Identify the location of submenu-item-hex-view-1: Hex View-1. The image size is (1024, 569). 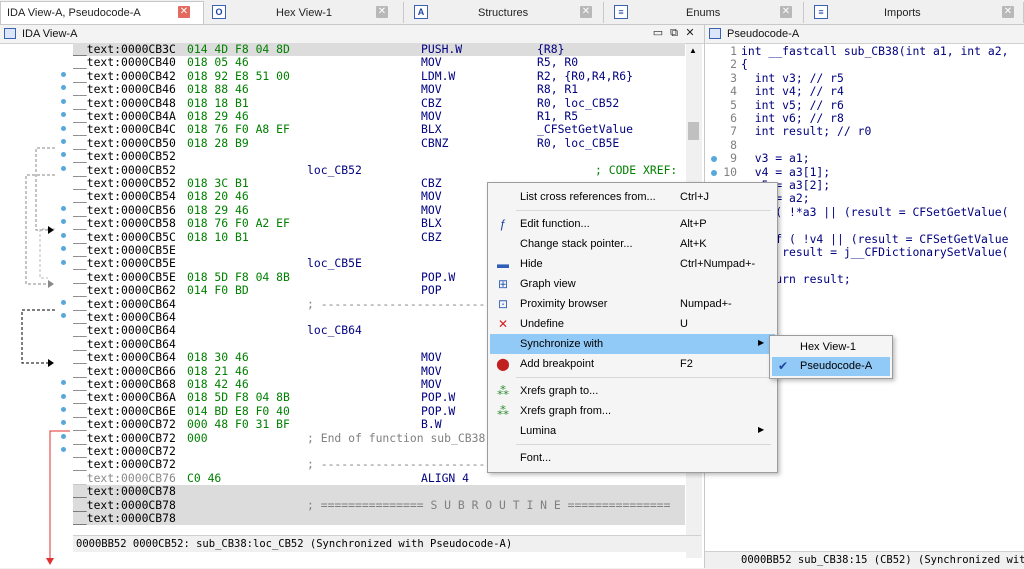
(831, 347).